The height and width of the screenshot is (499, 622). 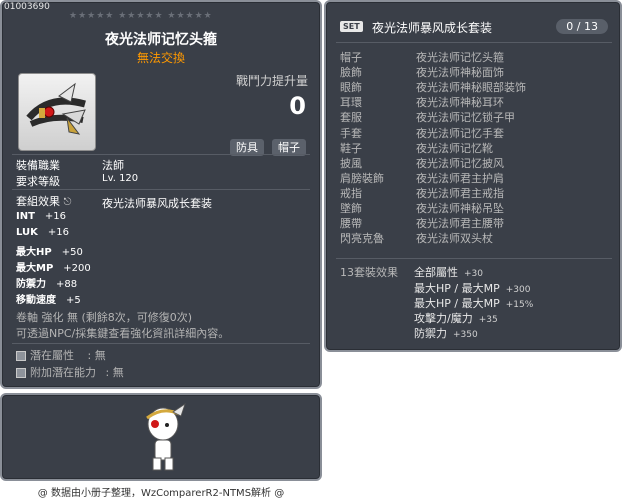 I want to click on set-part-slot: 帽子, so click(x=351, y=57).